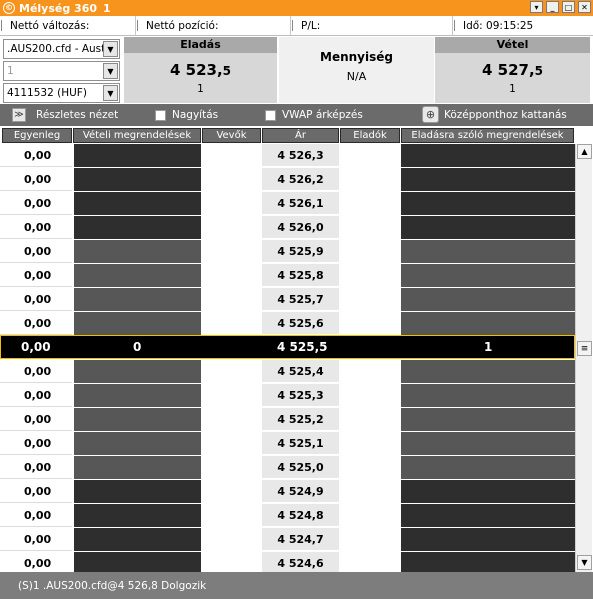 Image resolution: width=593 pixels, height=599 pixels. Describe the element at coordinates (430, 114) in the screenshot. I see `crosshair-icon: ⊕` at that location.